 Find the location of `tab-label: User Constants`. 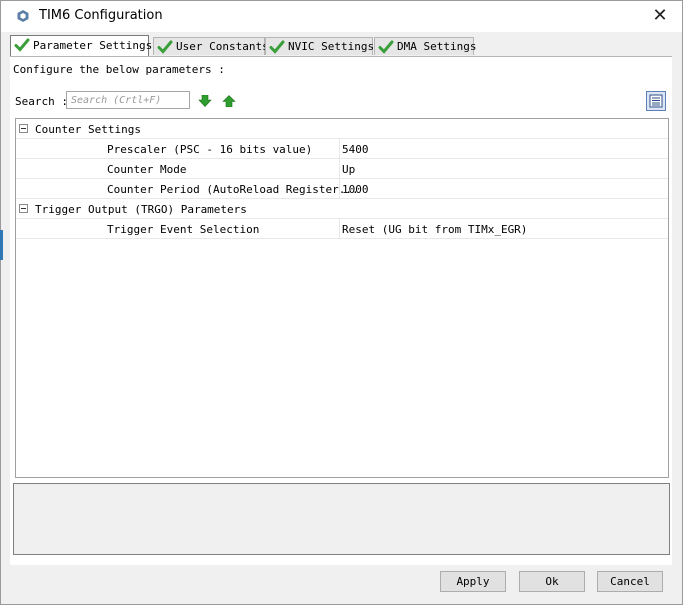

tab-label: User Constants is located at coordinates (222, 46).